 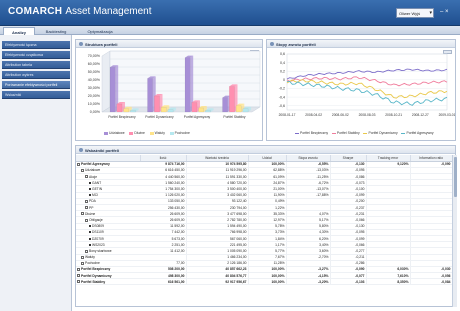 What do you see at coordinates (36, 45) in the screenshot?
I see `sidebar-item-efektywnosc-laczna: Efektywność łączna` at bounding box center [36, 45].